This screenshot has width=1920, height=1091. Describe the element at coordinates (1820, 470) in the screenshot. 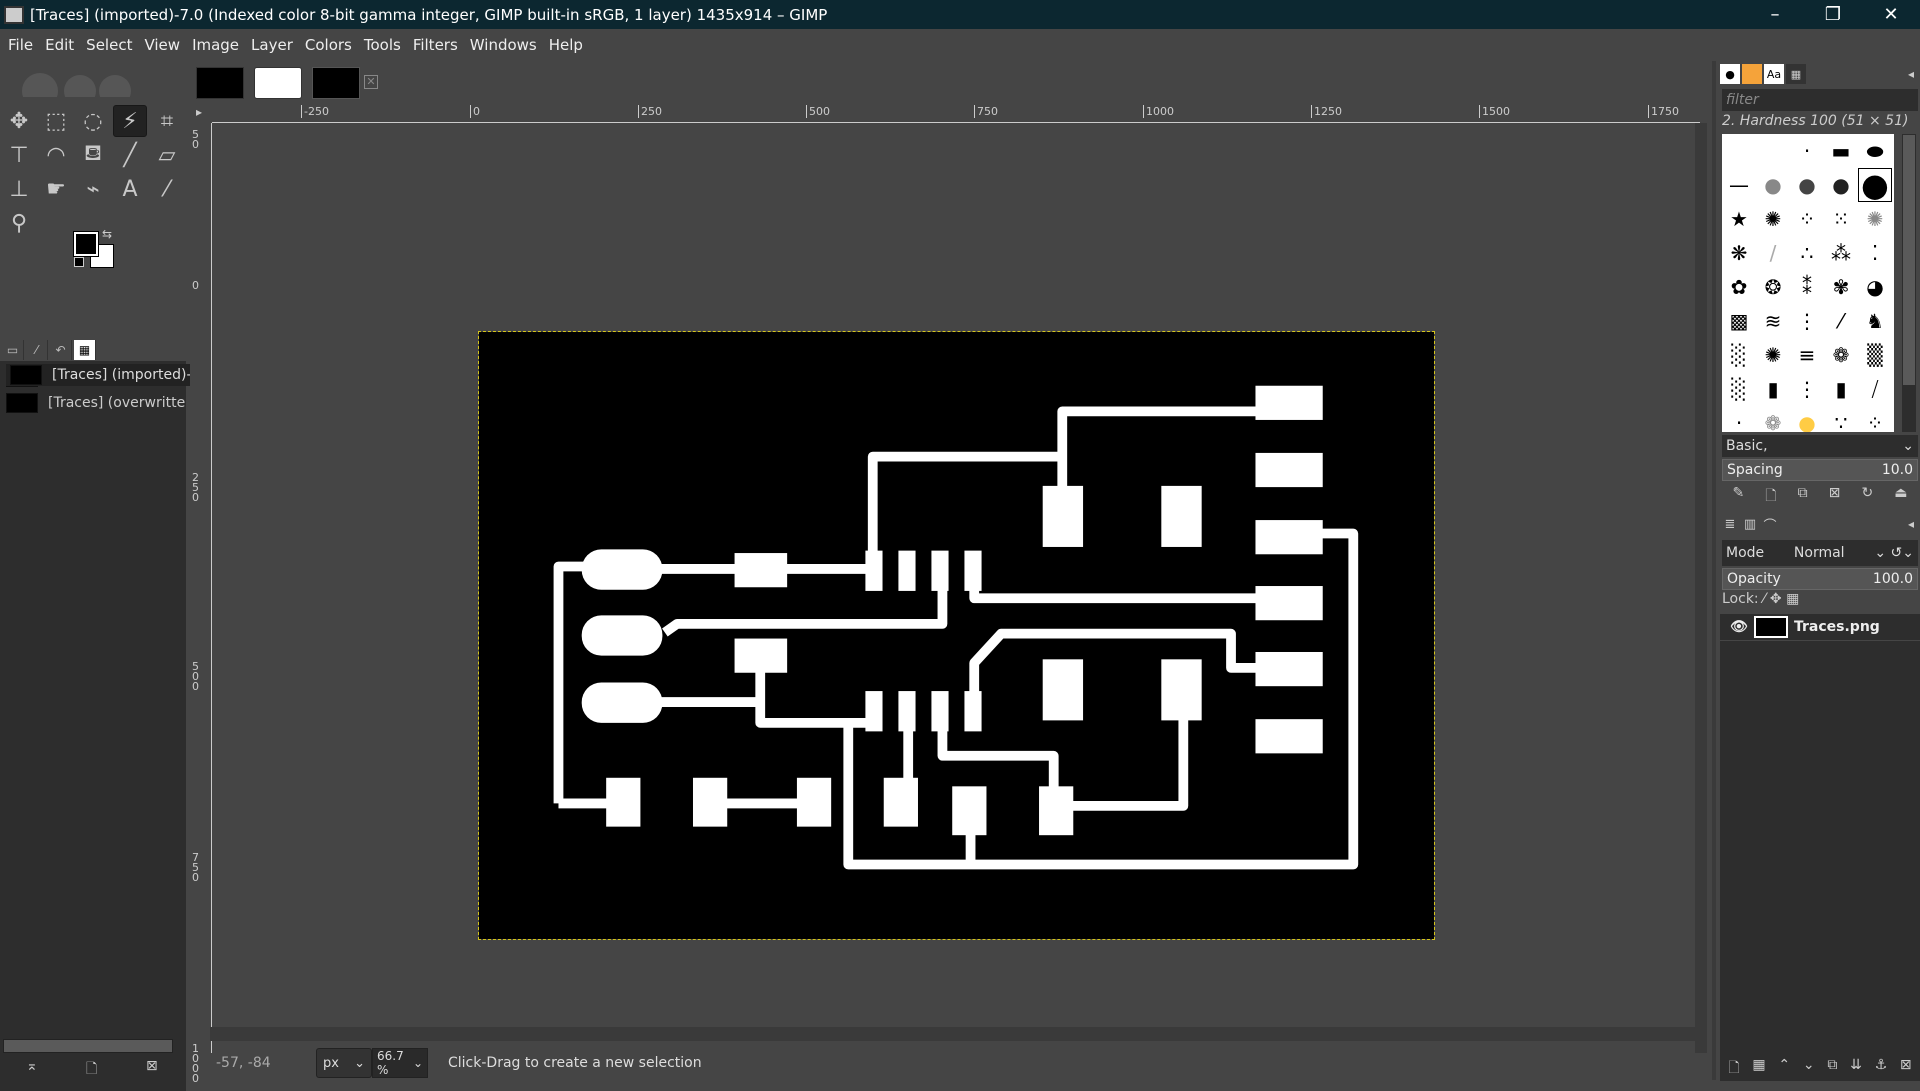

I see `spacing-spinner: Spacing 10.0` at that location.